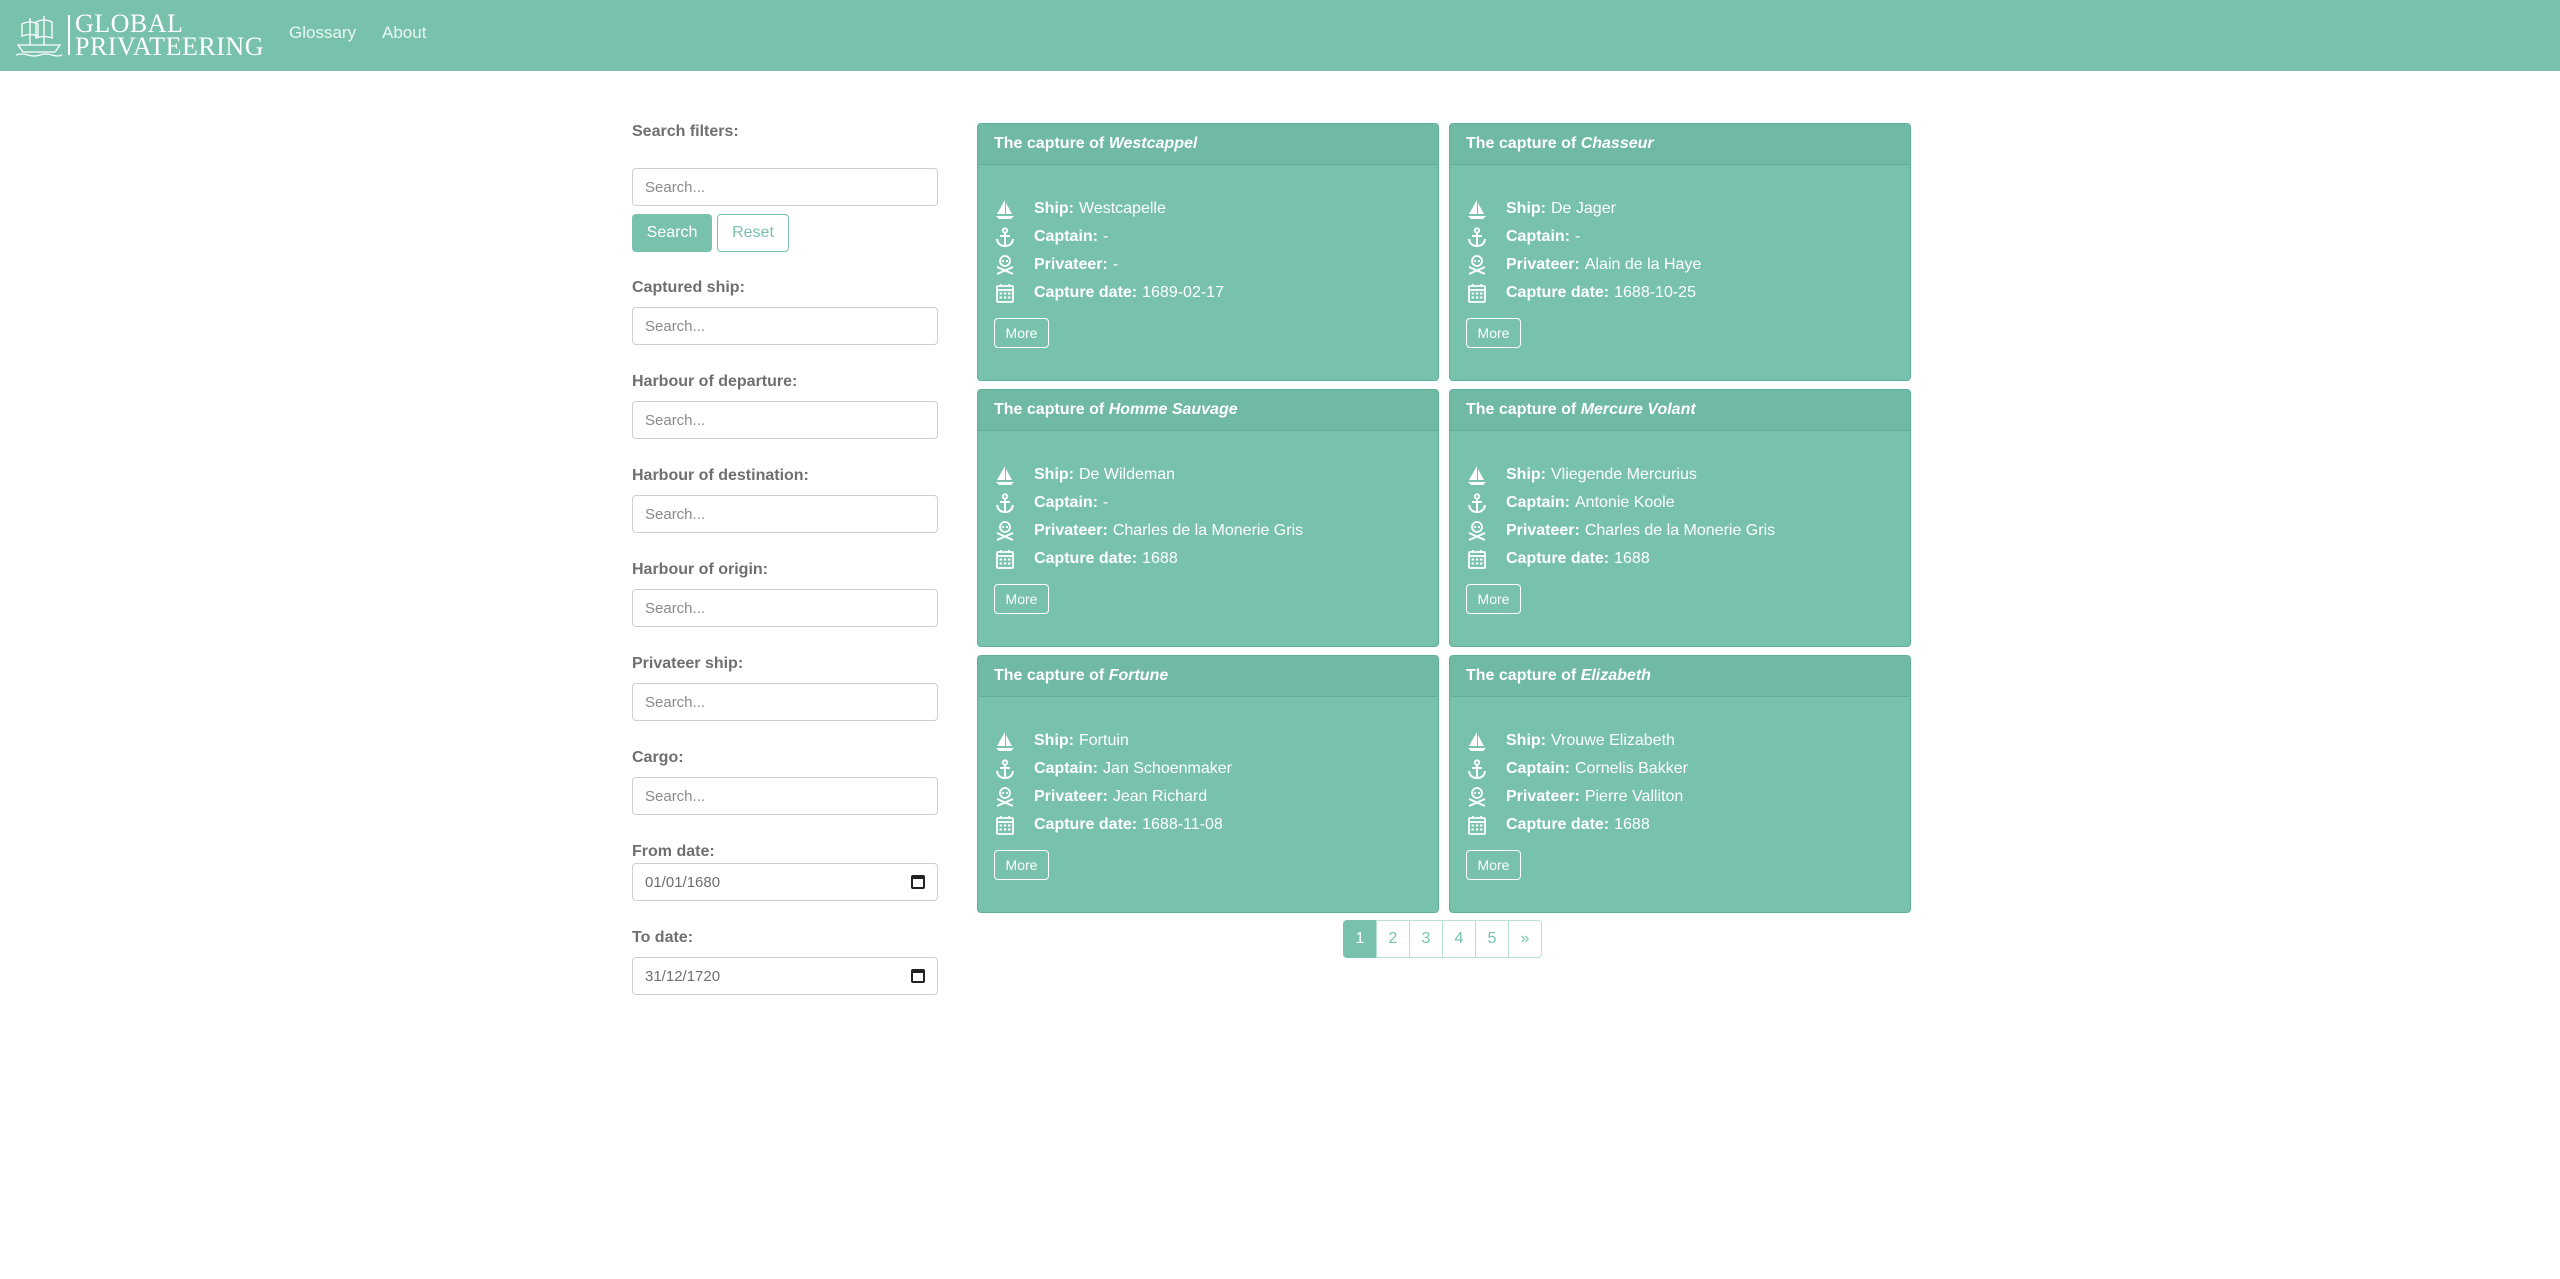  What do you see at coordinates (322, 33) in the screenshot?
I see `nav-link-glossary: Glossary` at bounding box center [322, 33].